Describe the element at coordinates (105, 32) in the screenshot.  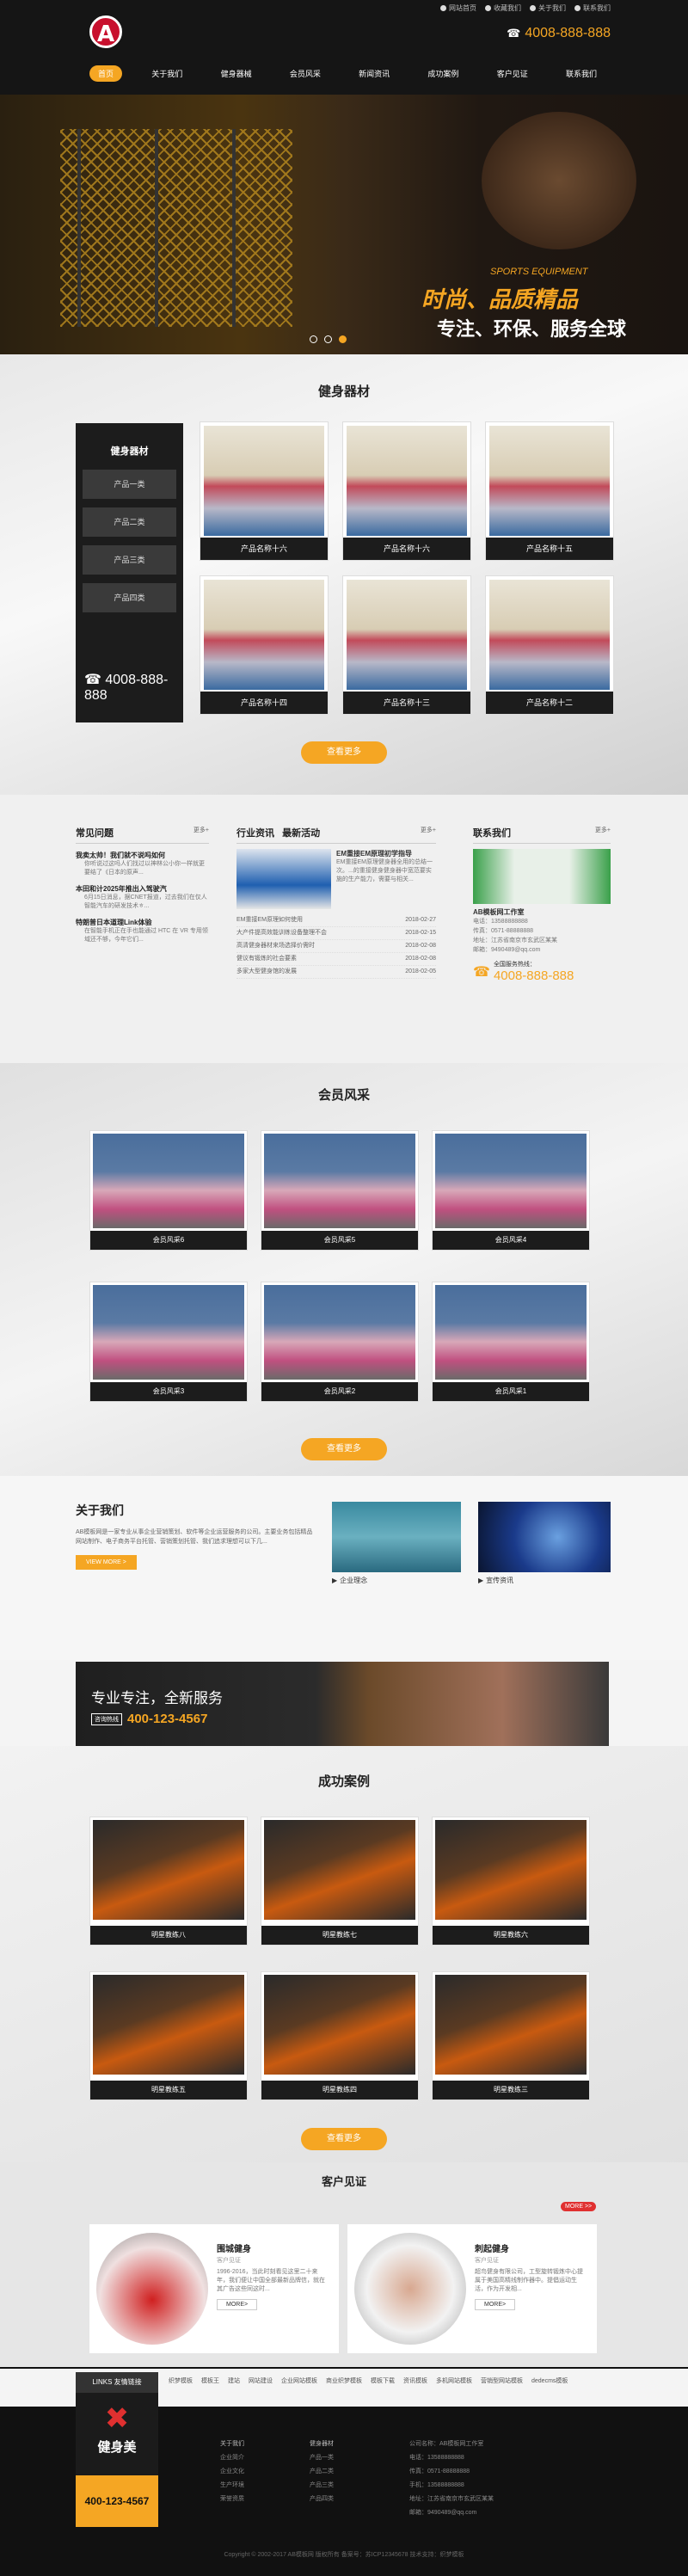
I see `site-logo: A` at that location.